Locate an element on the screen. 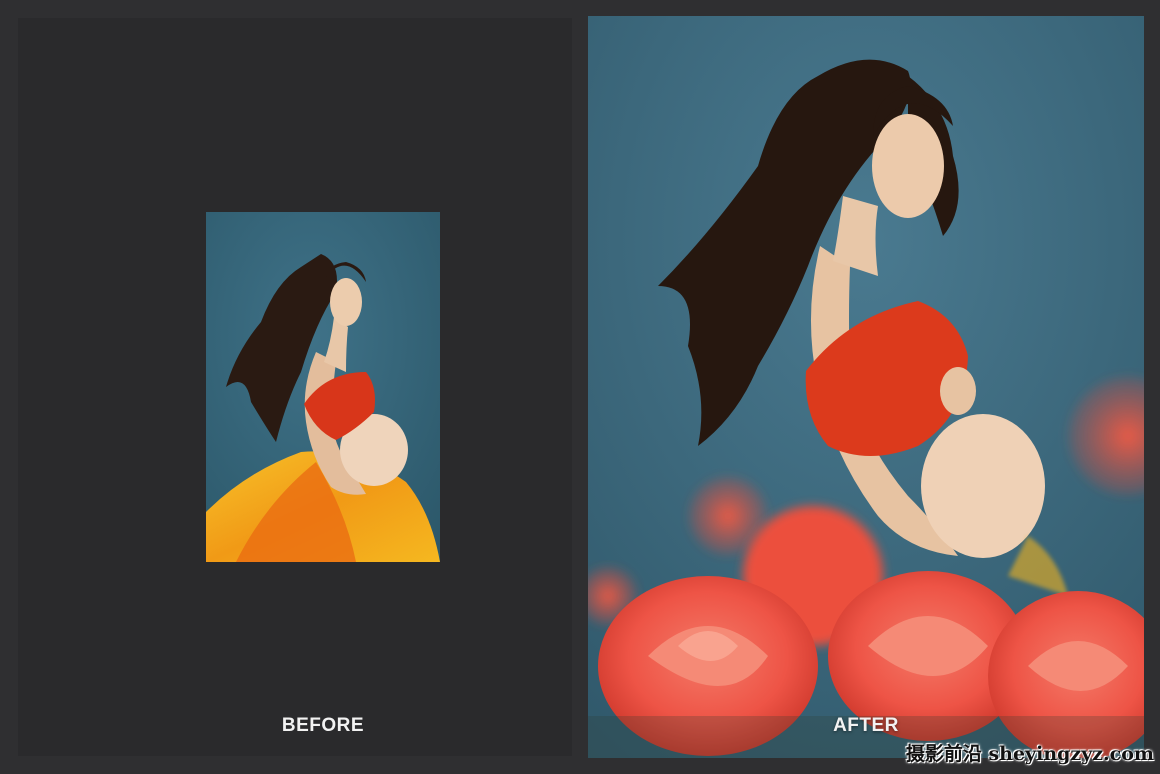 This screenshot has height=774, width=1160. after-label: AFTER is located at coordinates (866, 725).